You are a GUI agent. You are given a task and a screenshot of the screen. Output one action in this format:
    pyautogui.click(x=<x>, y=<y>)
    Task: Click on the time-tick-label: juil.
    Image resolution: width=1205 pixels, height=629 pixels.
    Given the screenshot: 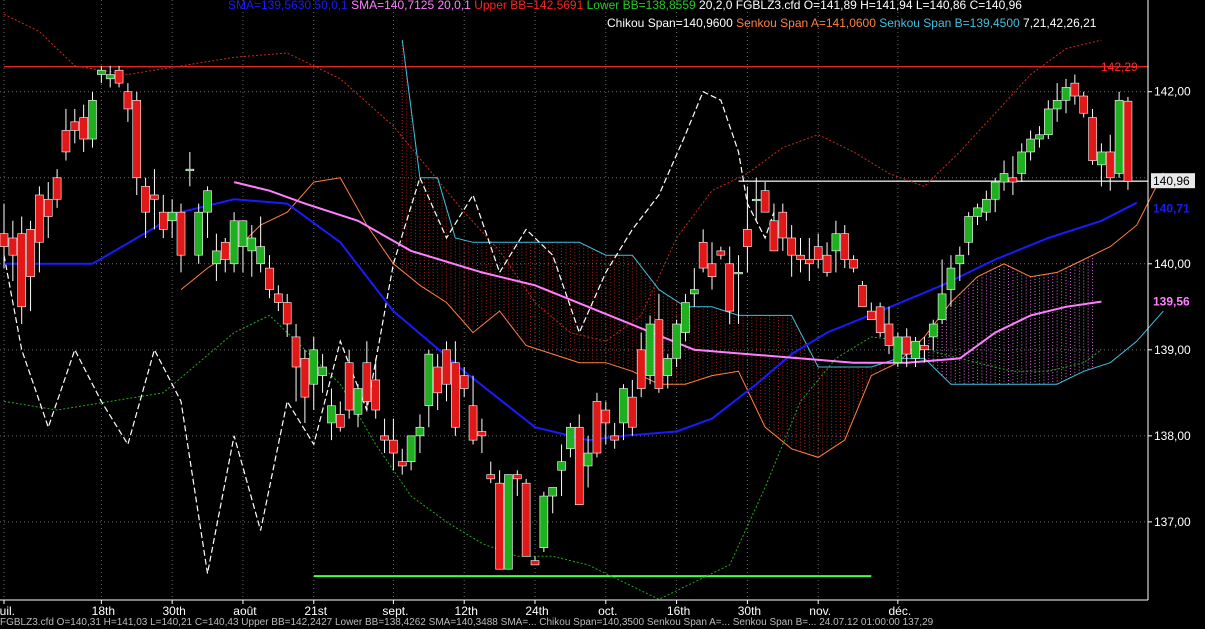 What is the action you would take?
    pyautogui.click(x=7, y=611)
    